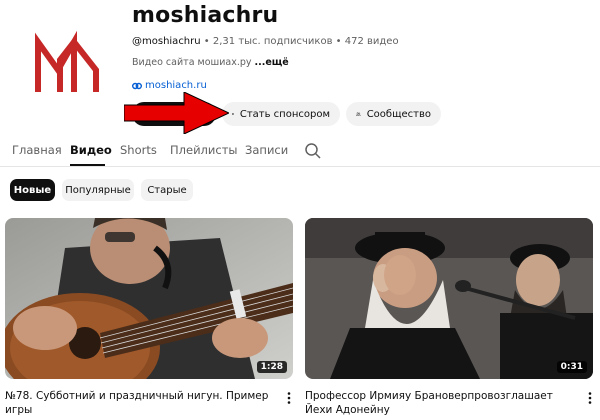 The height and width of the screenshot is (420, 600). What do you see at coordinates (266, 150) in the screenshot?
I see `tab-posts: Записи` at bounding box center [266, 150].